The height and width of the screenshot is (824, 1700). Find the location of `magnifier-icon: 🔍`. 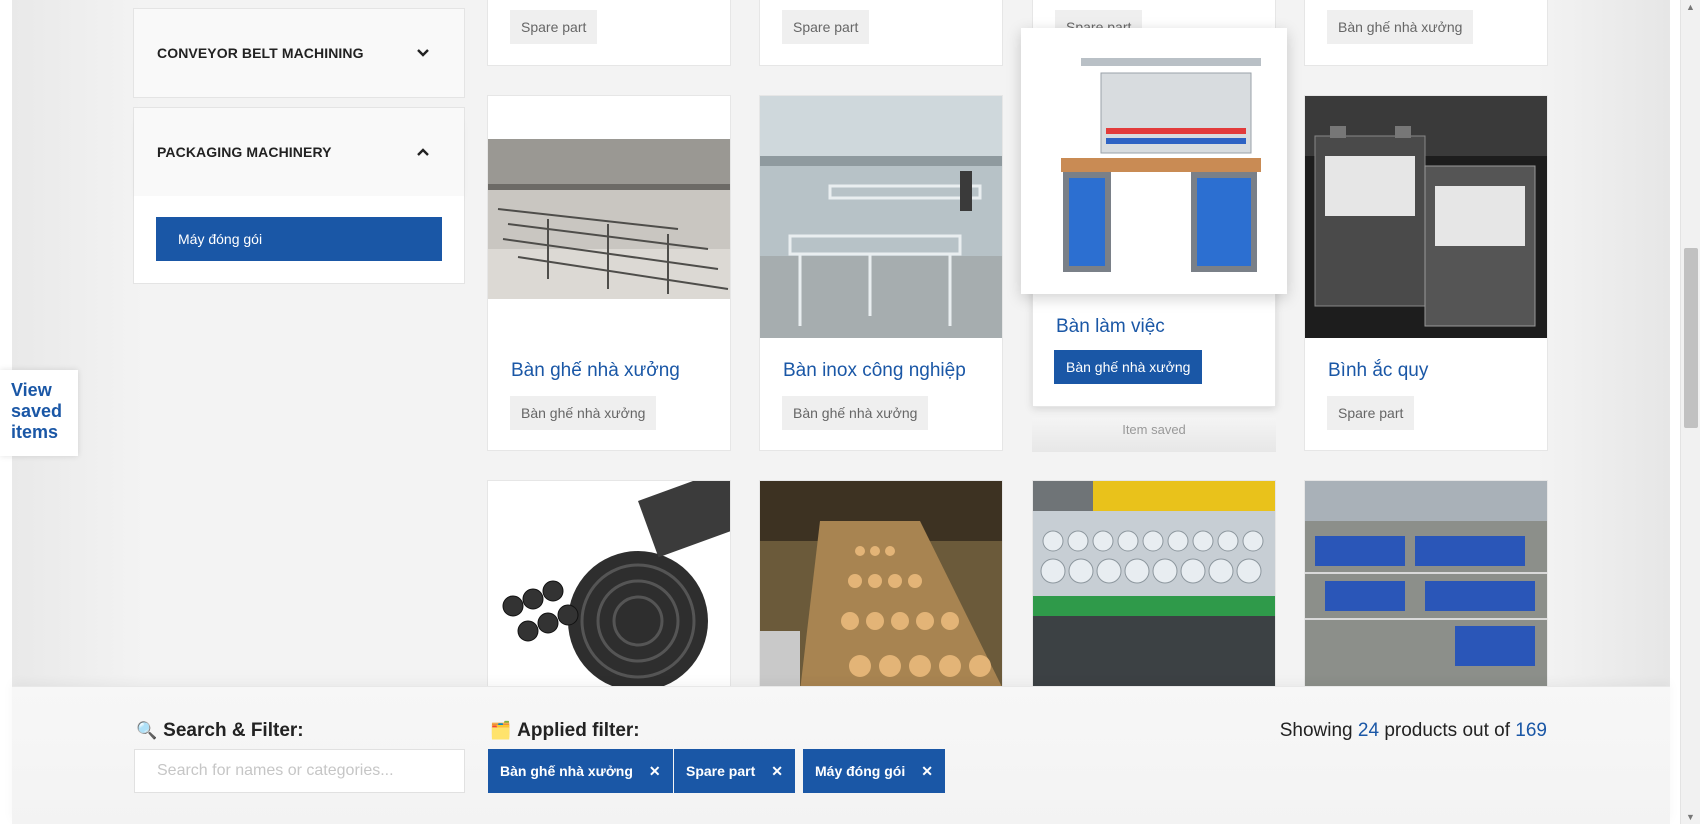

magnifier-icon: 🔍 is located at coordinates (147, 730).